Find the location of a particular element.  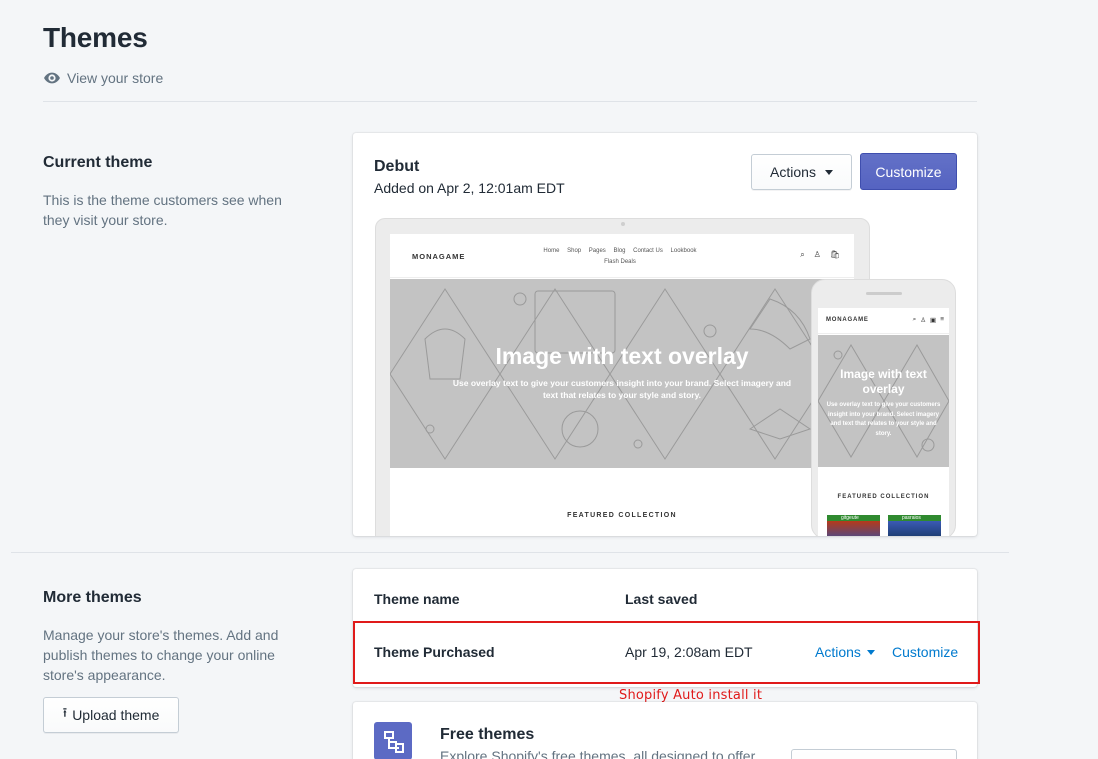

nav-item: Lookbook is located at coordinates (683, 251).